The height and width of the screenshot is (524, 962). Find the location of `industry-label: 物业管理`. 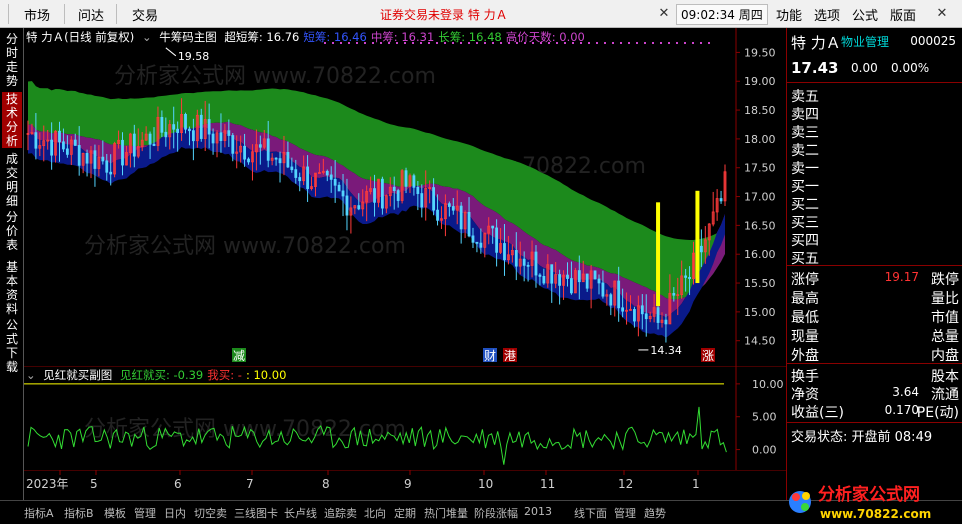

industry-label: 物业管理 is located at coordinates (865, 41).